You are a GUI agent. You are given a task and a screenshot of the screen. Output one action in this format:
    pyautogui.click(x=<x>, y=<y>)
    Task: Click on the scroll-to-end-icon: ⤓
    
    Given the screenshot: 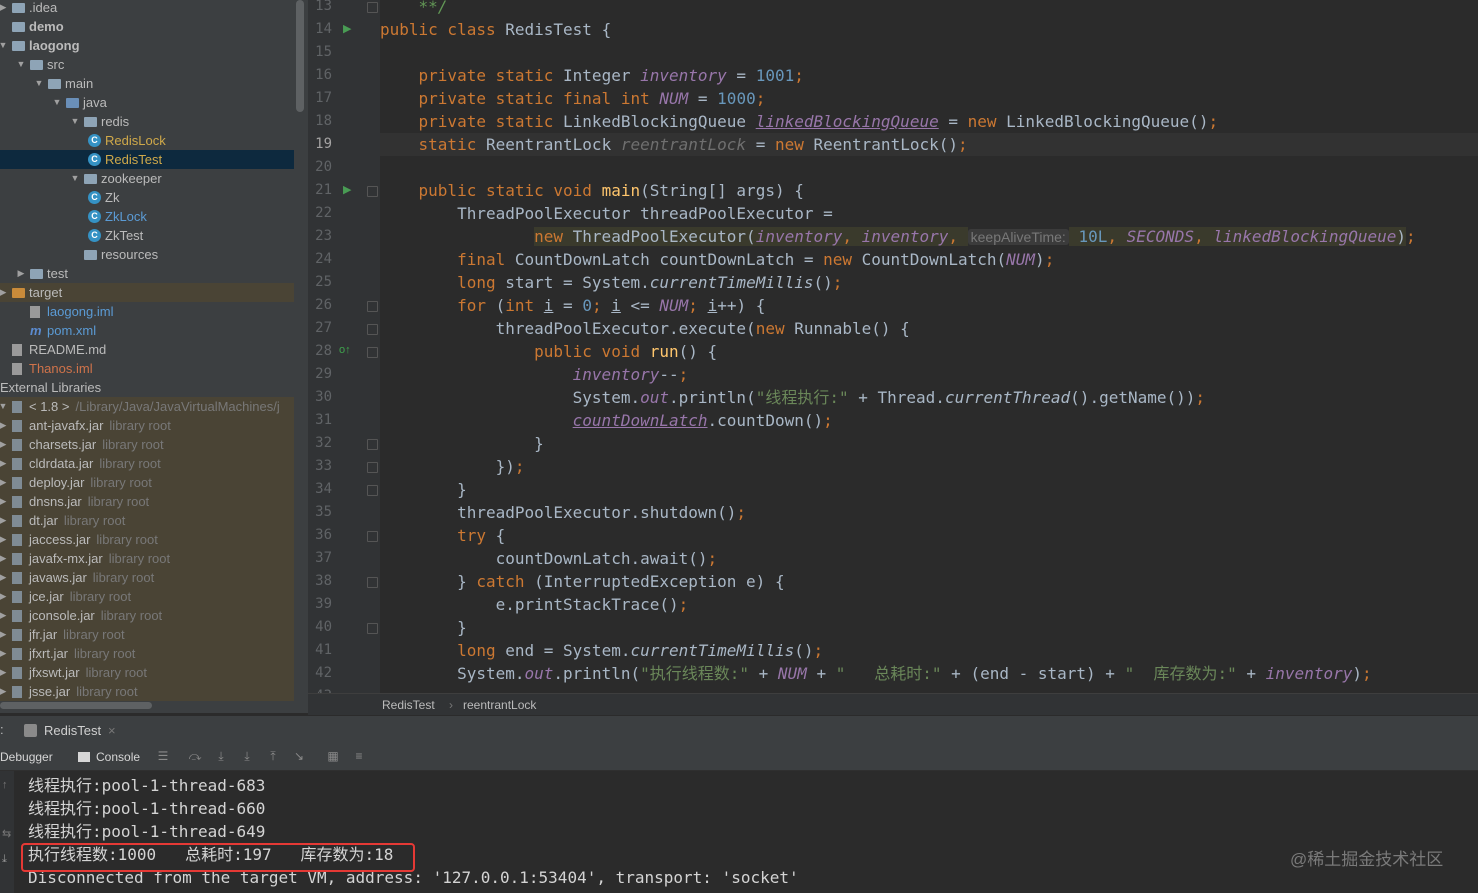 What is the action you would take?
    pyautogui.click(x=4, y=859)
    